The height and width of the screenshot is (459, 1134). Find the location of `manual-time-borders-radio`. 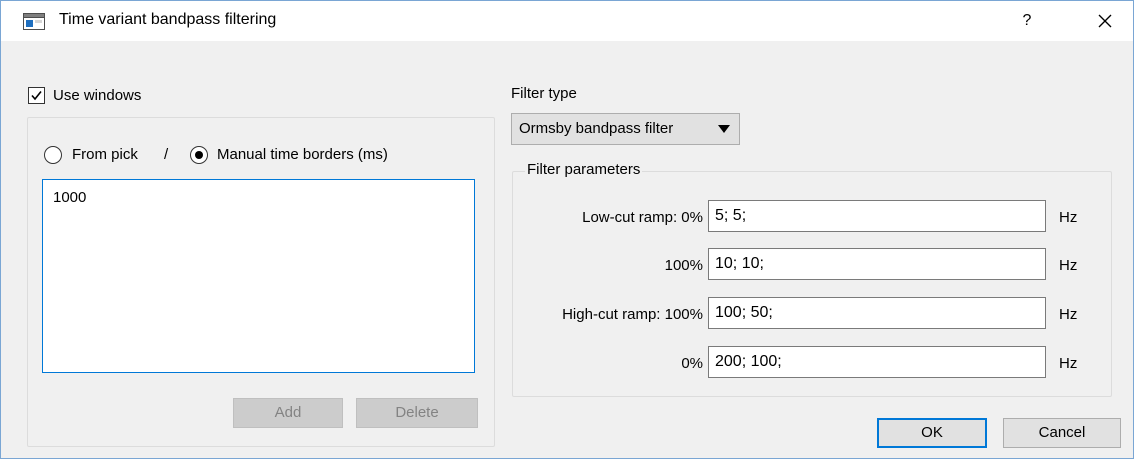

manual-time-borders-radio is located at coordinates (199, 155).